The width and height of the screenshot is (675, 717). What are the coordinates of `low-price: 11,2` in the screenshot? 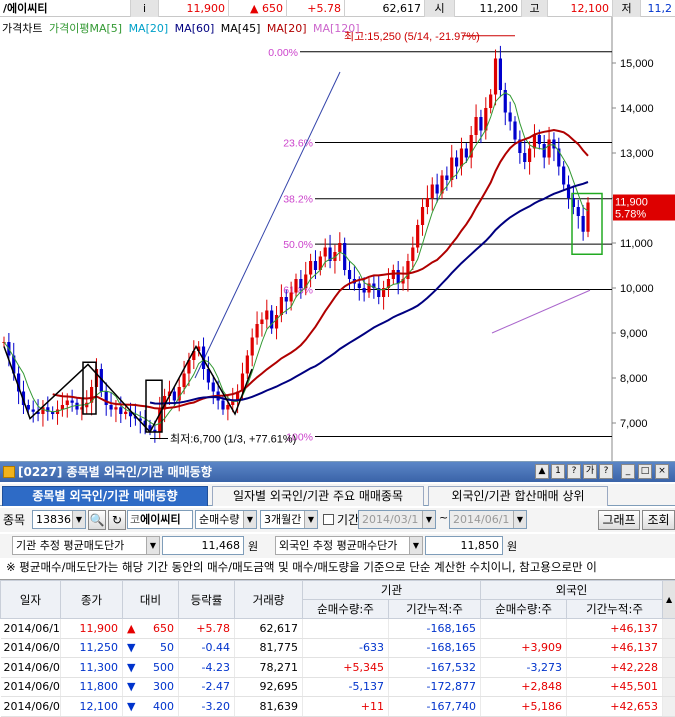 It's located at (658, 8).